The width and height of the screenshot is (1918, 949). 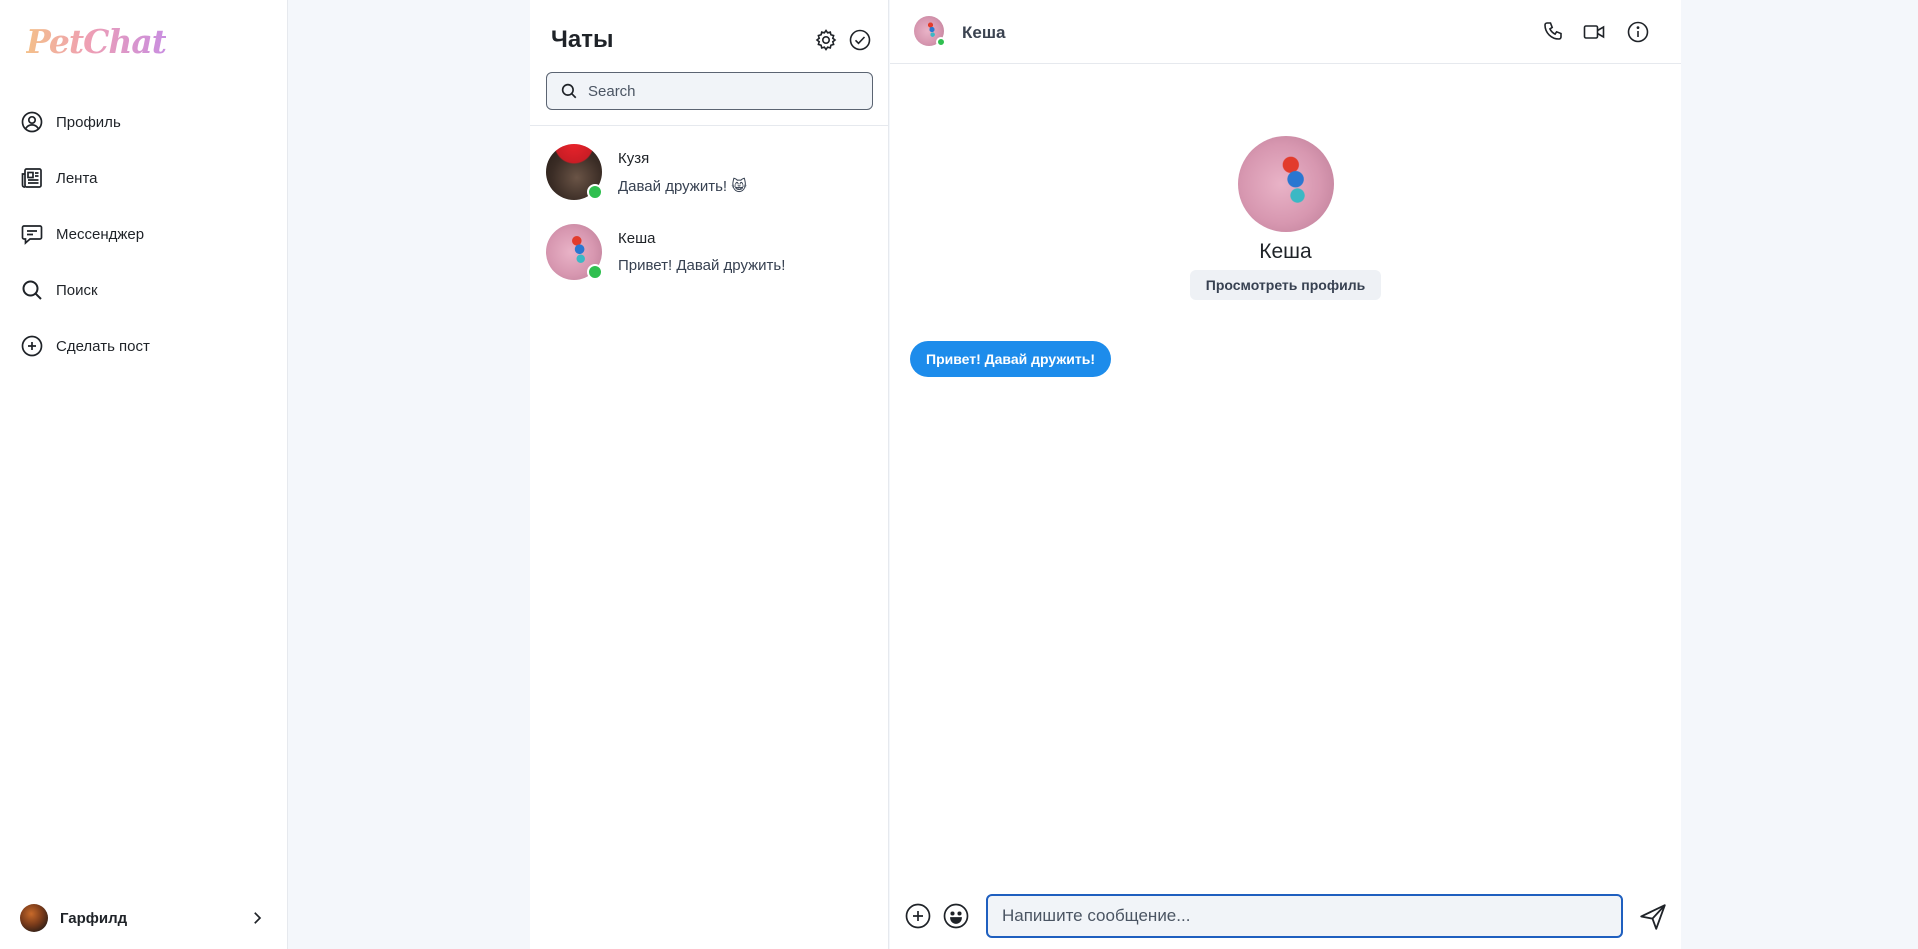 I want to click on sidebar-item-feed: Лента, so click(x=144, y=178).